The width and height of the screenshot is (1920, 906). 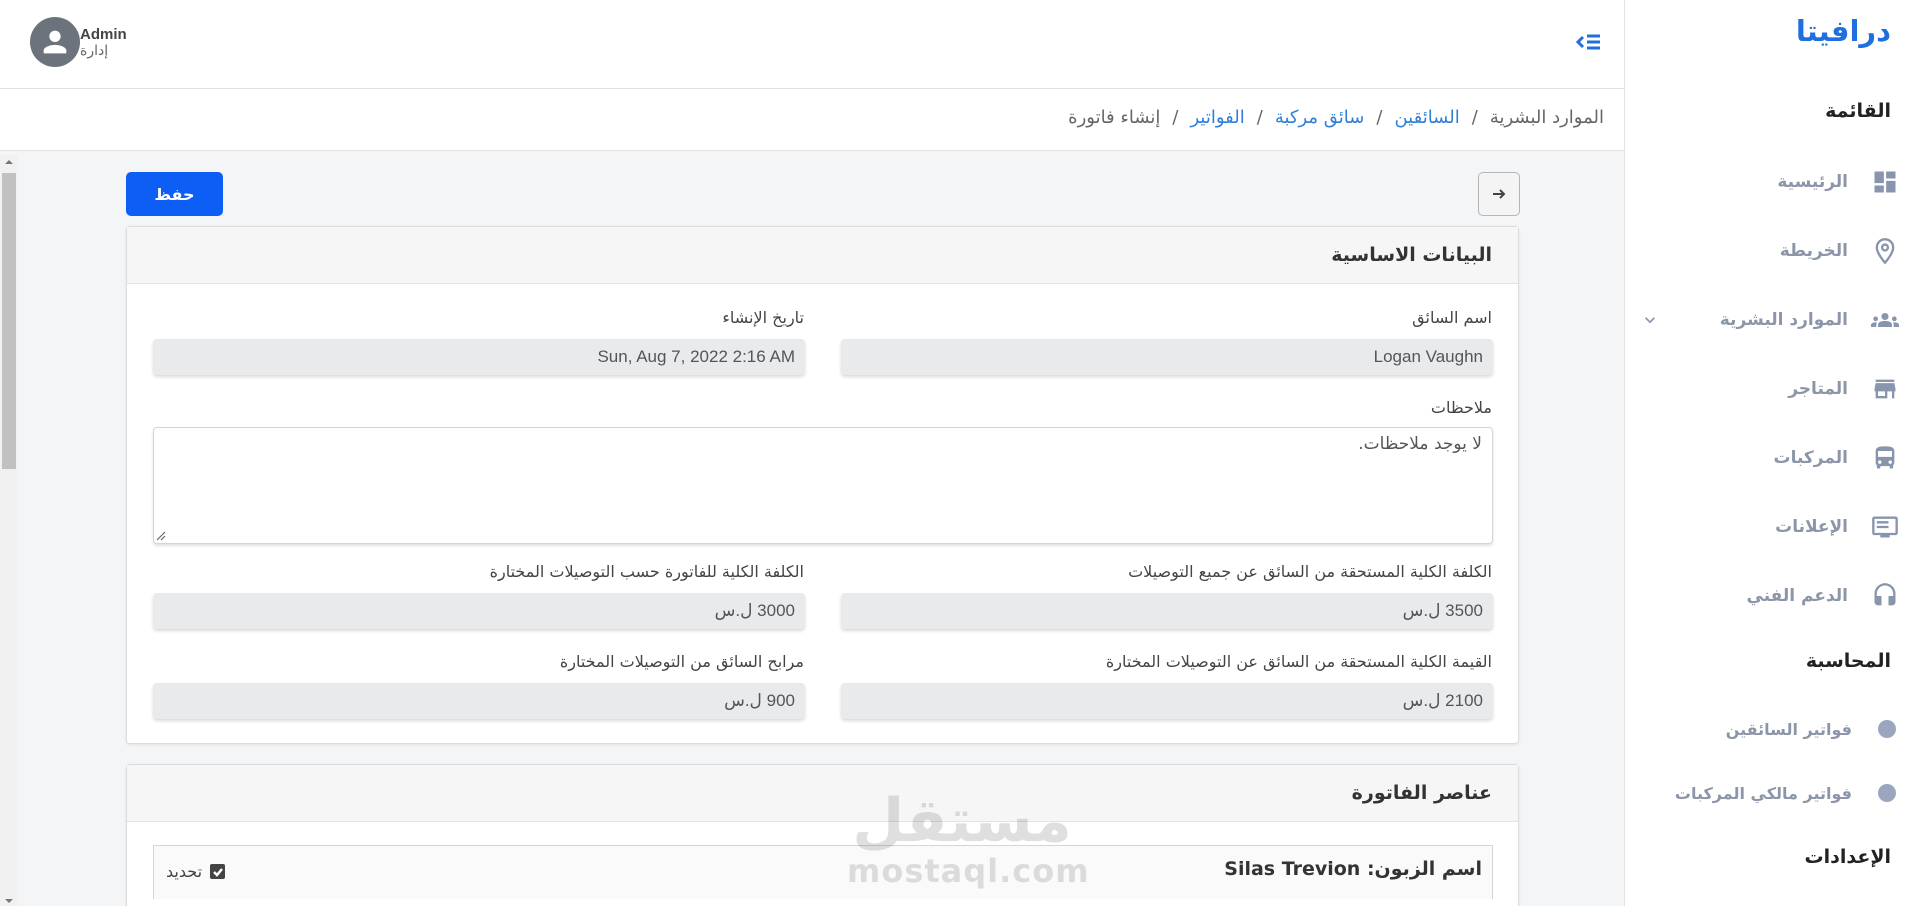 I want to click on breadcrumb-item-hr: الموارد البشرية, so click(x=1546, y=117).